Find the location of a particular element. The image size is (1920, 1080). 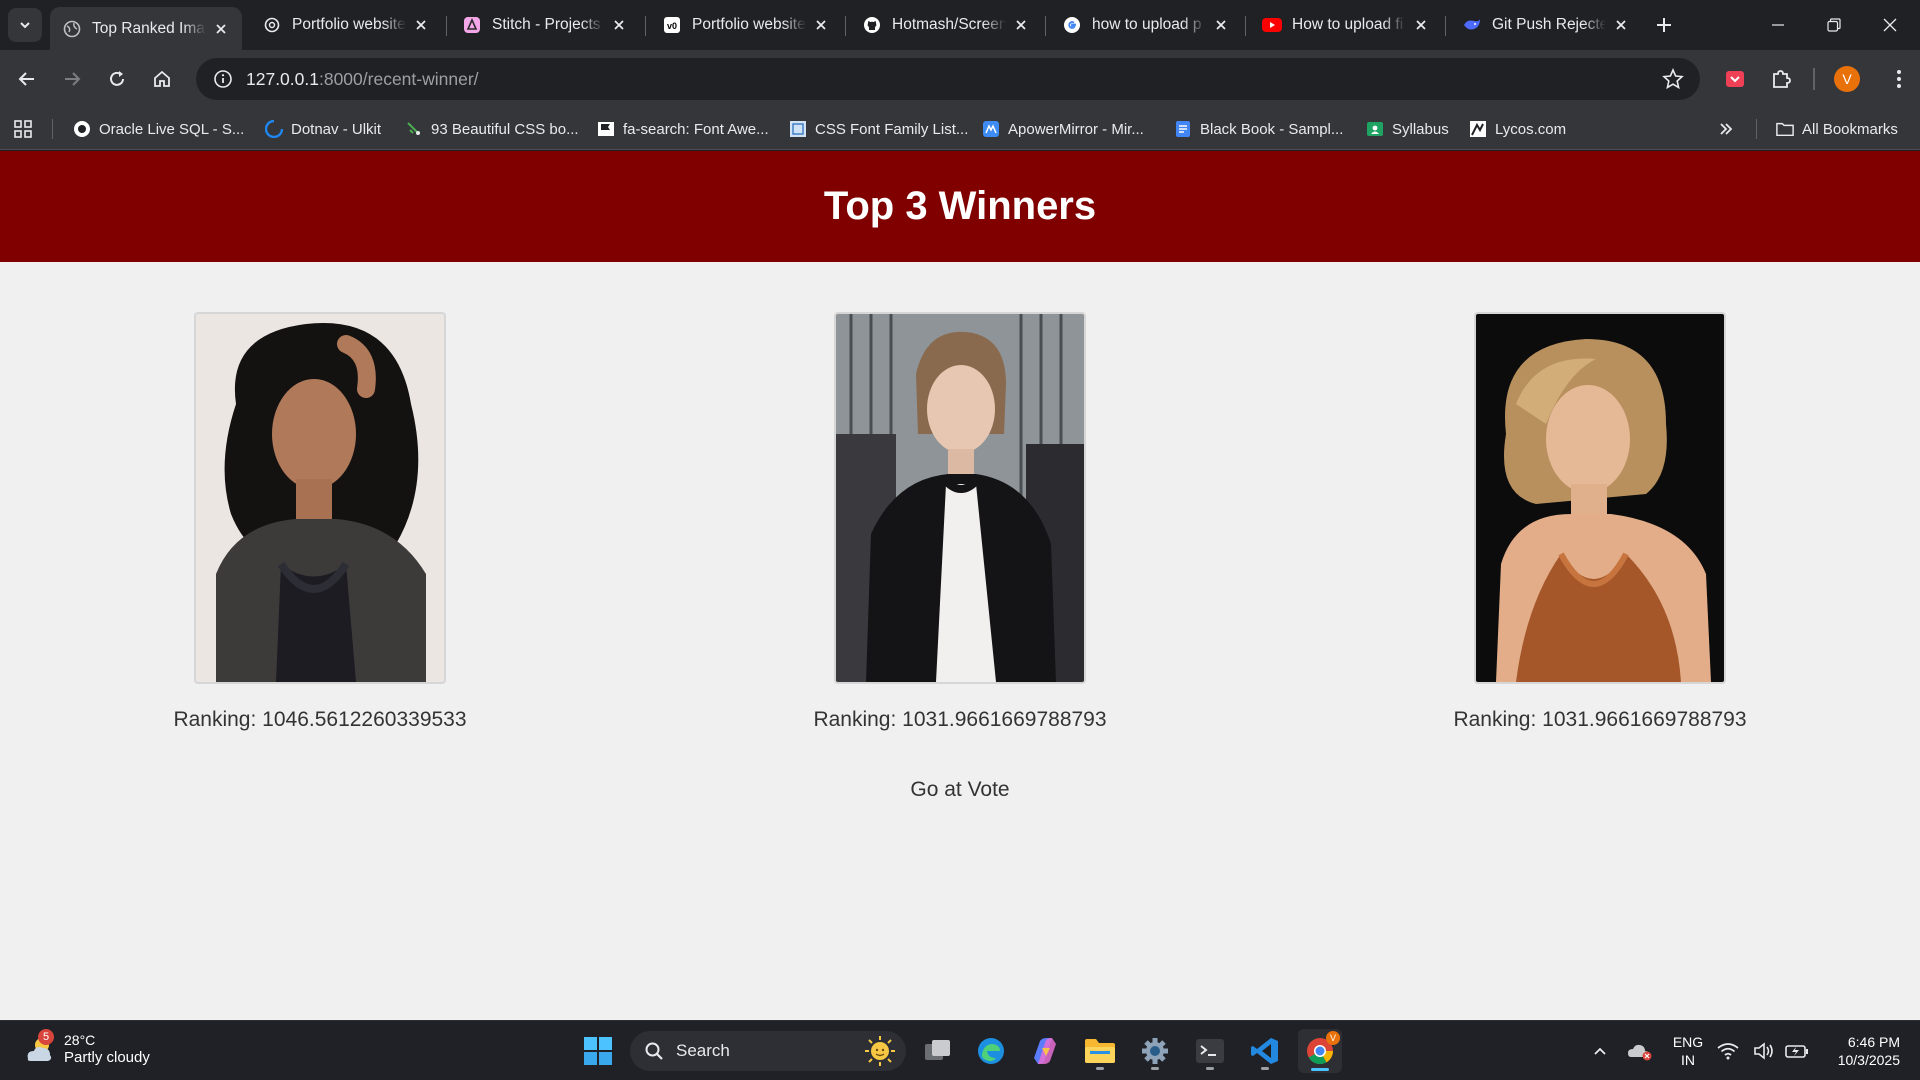

start-button is located at coordinates (598, 1051).